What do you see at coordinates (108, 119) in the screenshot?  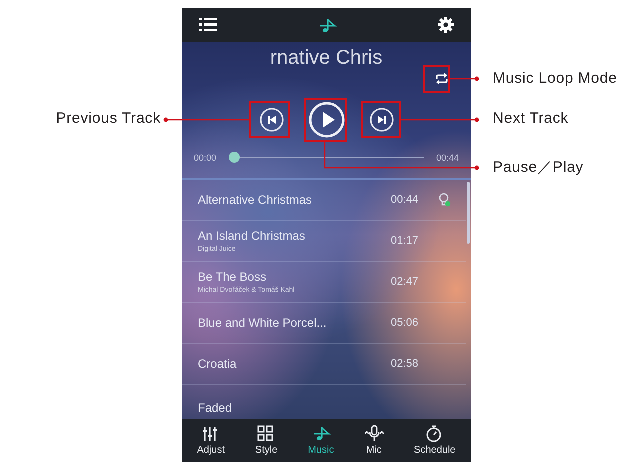 I see `callout-label: Previous Track` at bounding box center [108, 119].